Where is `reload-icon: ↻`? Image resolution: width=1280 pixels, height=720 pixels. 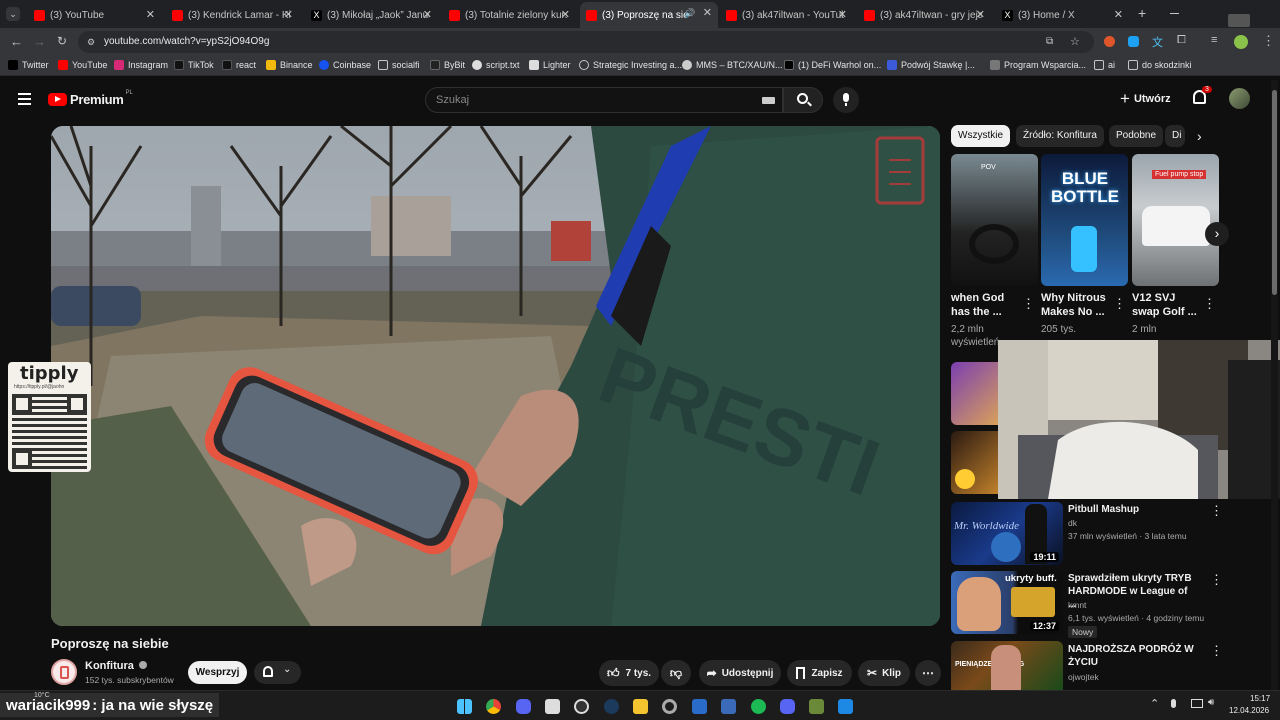
reload-icon: ↻ is located at coordinates (62, 41).